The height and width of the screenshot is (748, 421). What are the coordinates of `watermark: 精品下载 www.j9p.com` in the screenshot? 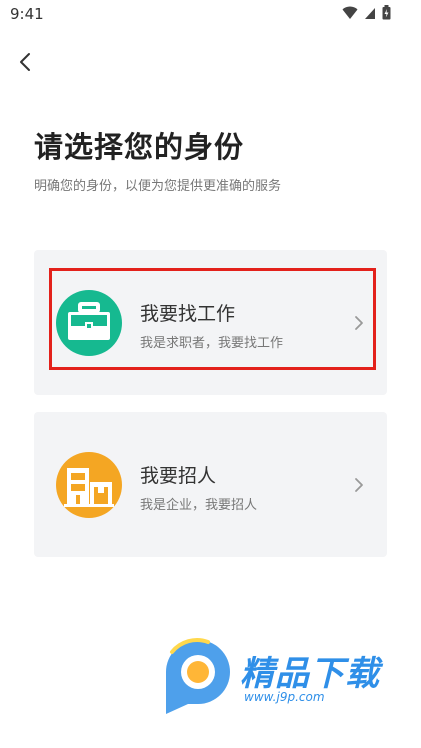 It's located at (278, 674).